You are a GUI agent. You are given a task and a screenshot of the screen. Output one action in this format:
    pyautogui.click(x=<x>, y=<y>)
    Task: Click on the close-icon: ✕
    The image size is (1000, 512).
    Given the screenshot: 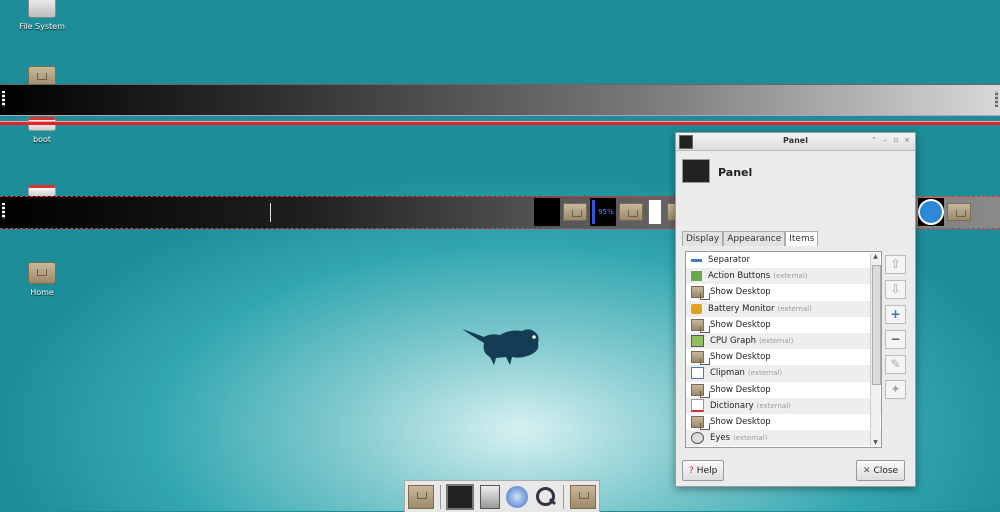 What is the action you would take?
    pyautogui.click(x=867, y=470)
    